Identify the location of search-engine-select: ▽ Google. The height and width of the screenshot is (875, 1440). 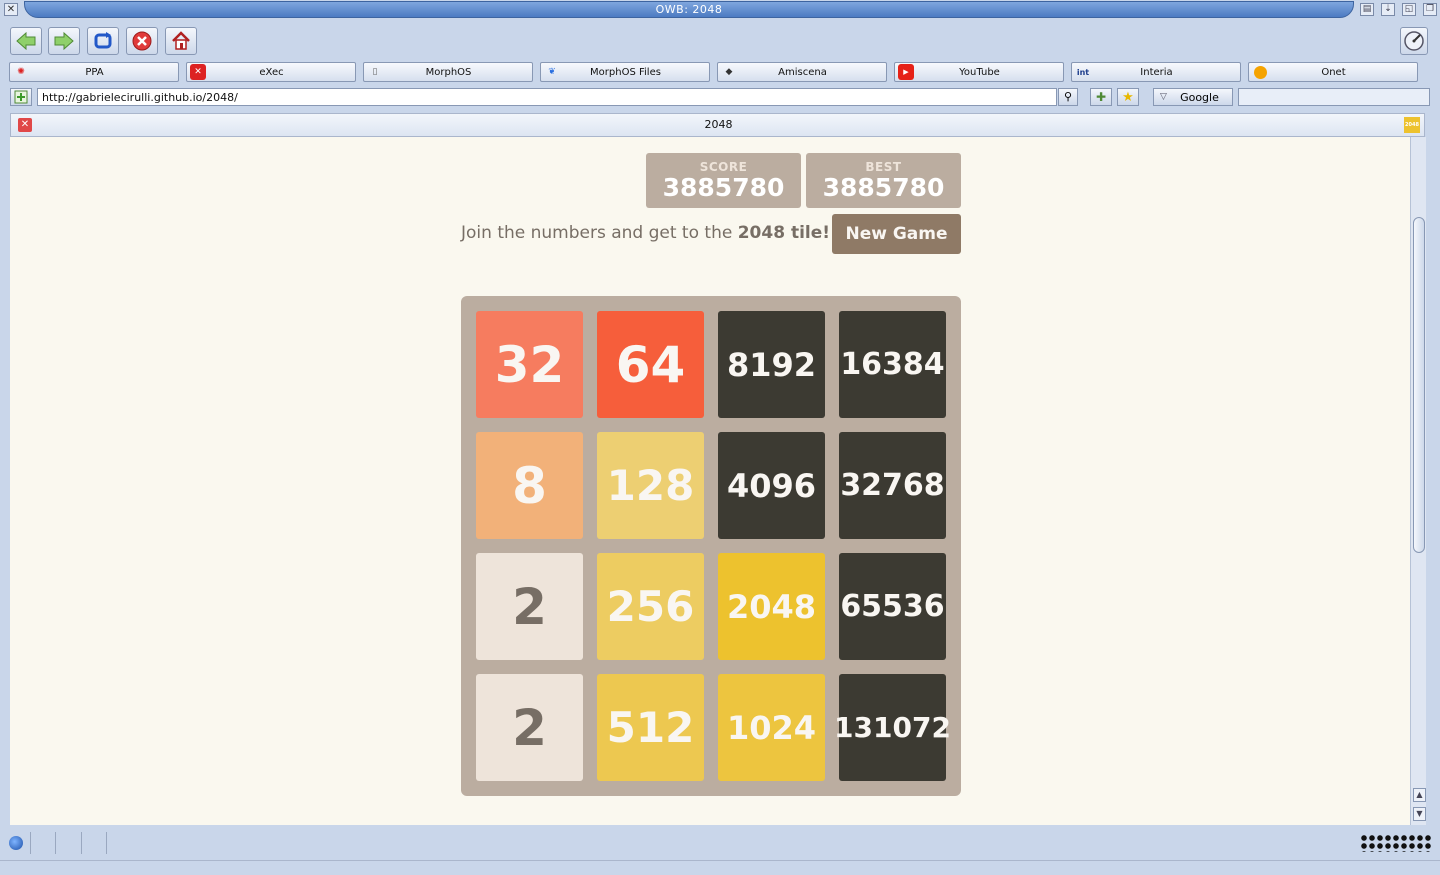
(1193, 97).